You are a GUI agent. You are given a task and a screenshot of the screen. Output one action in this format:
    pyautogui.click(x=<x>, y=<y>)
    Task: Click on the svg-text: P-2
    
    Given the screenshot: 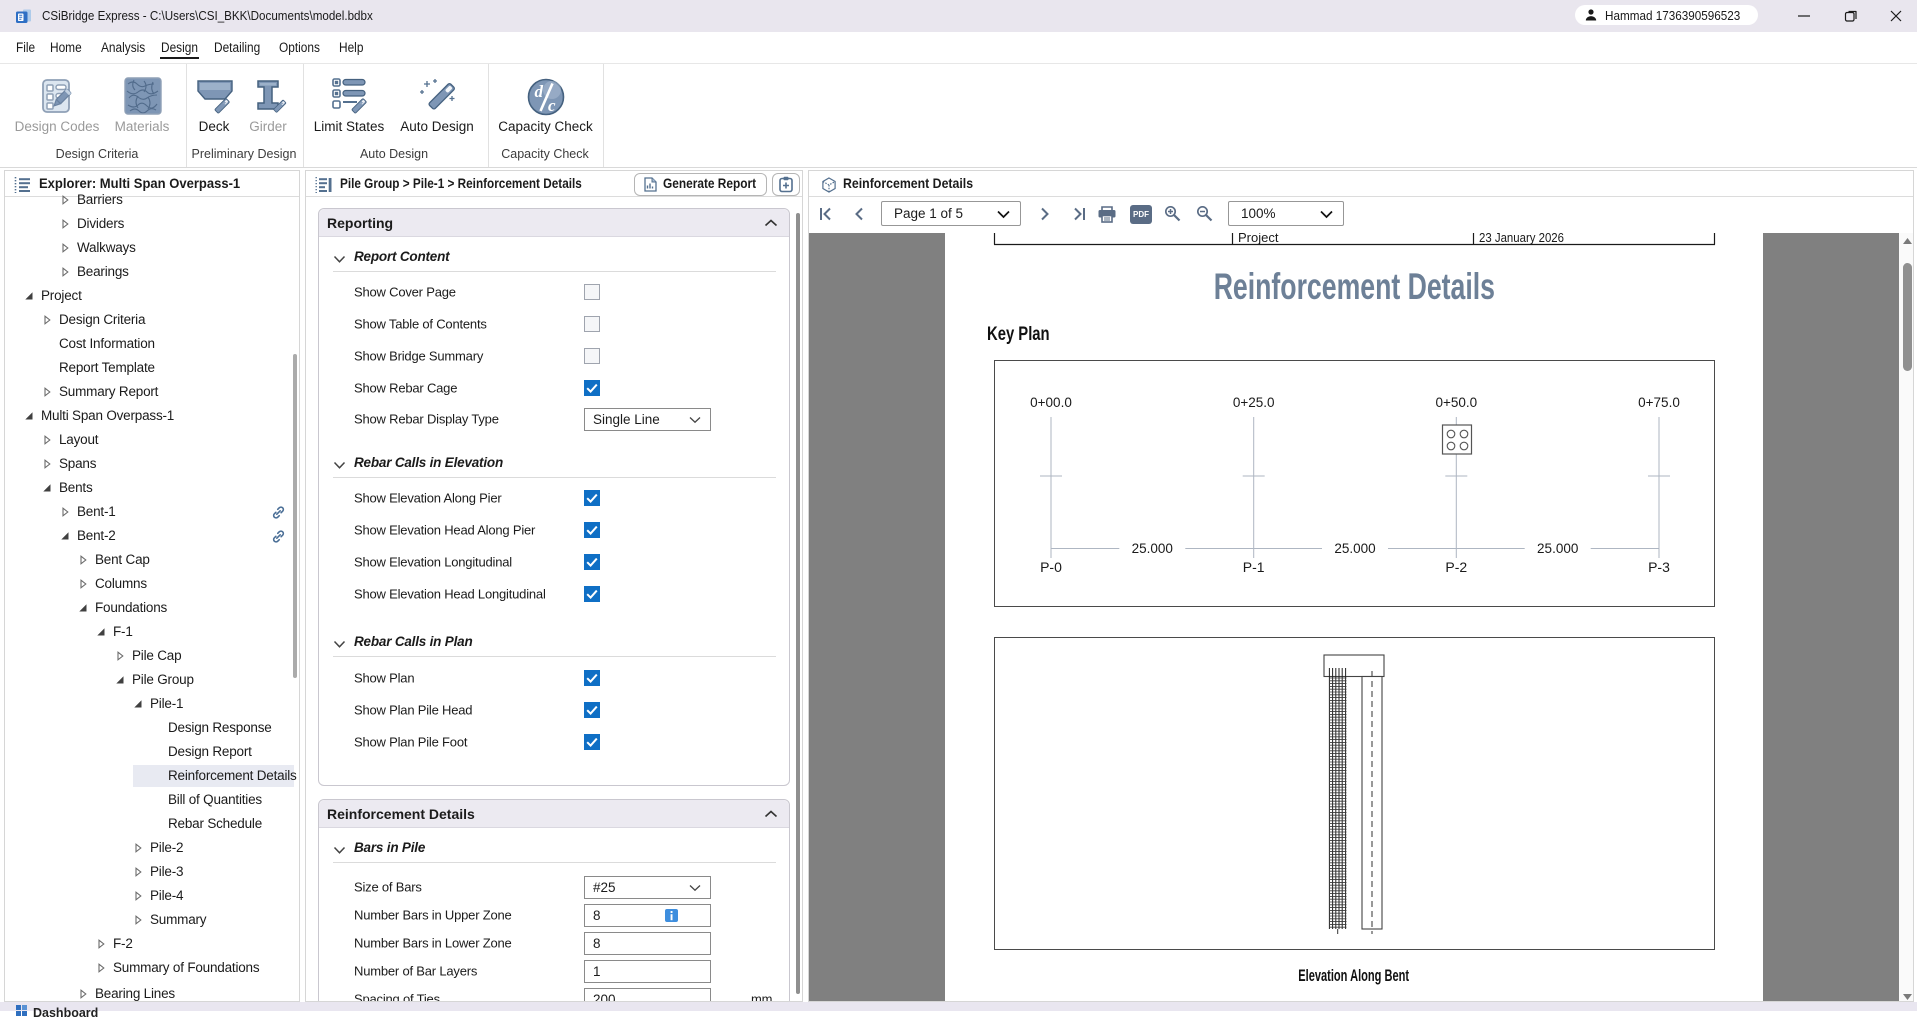 What is the action you would take?
    pyautogui.click(x=1456, y=567)
    